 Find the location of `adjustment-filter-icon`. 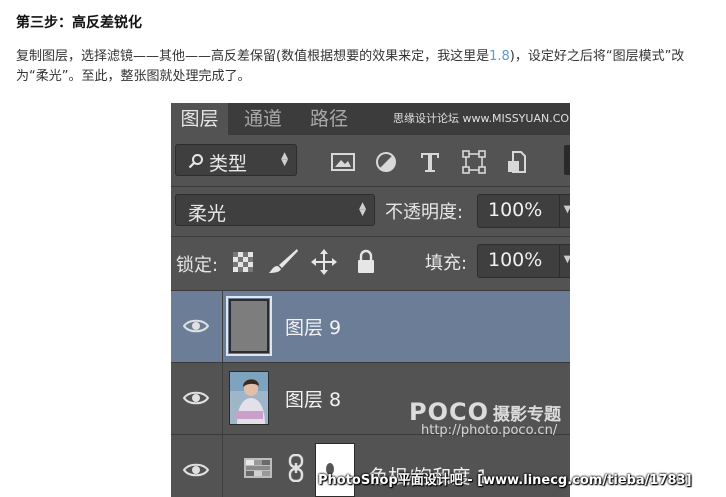

adjustment-filter-icon is located at coordinates (386, 162).